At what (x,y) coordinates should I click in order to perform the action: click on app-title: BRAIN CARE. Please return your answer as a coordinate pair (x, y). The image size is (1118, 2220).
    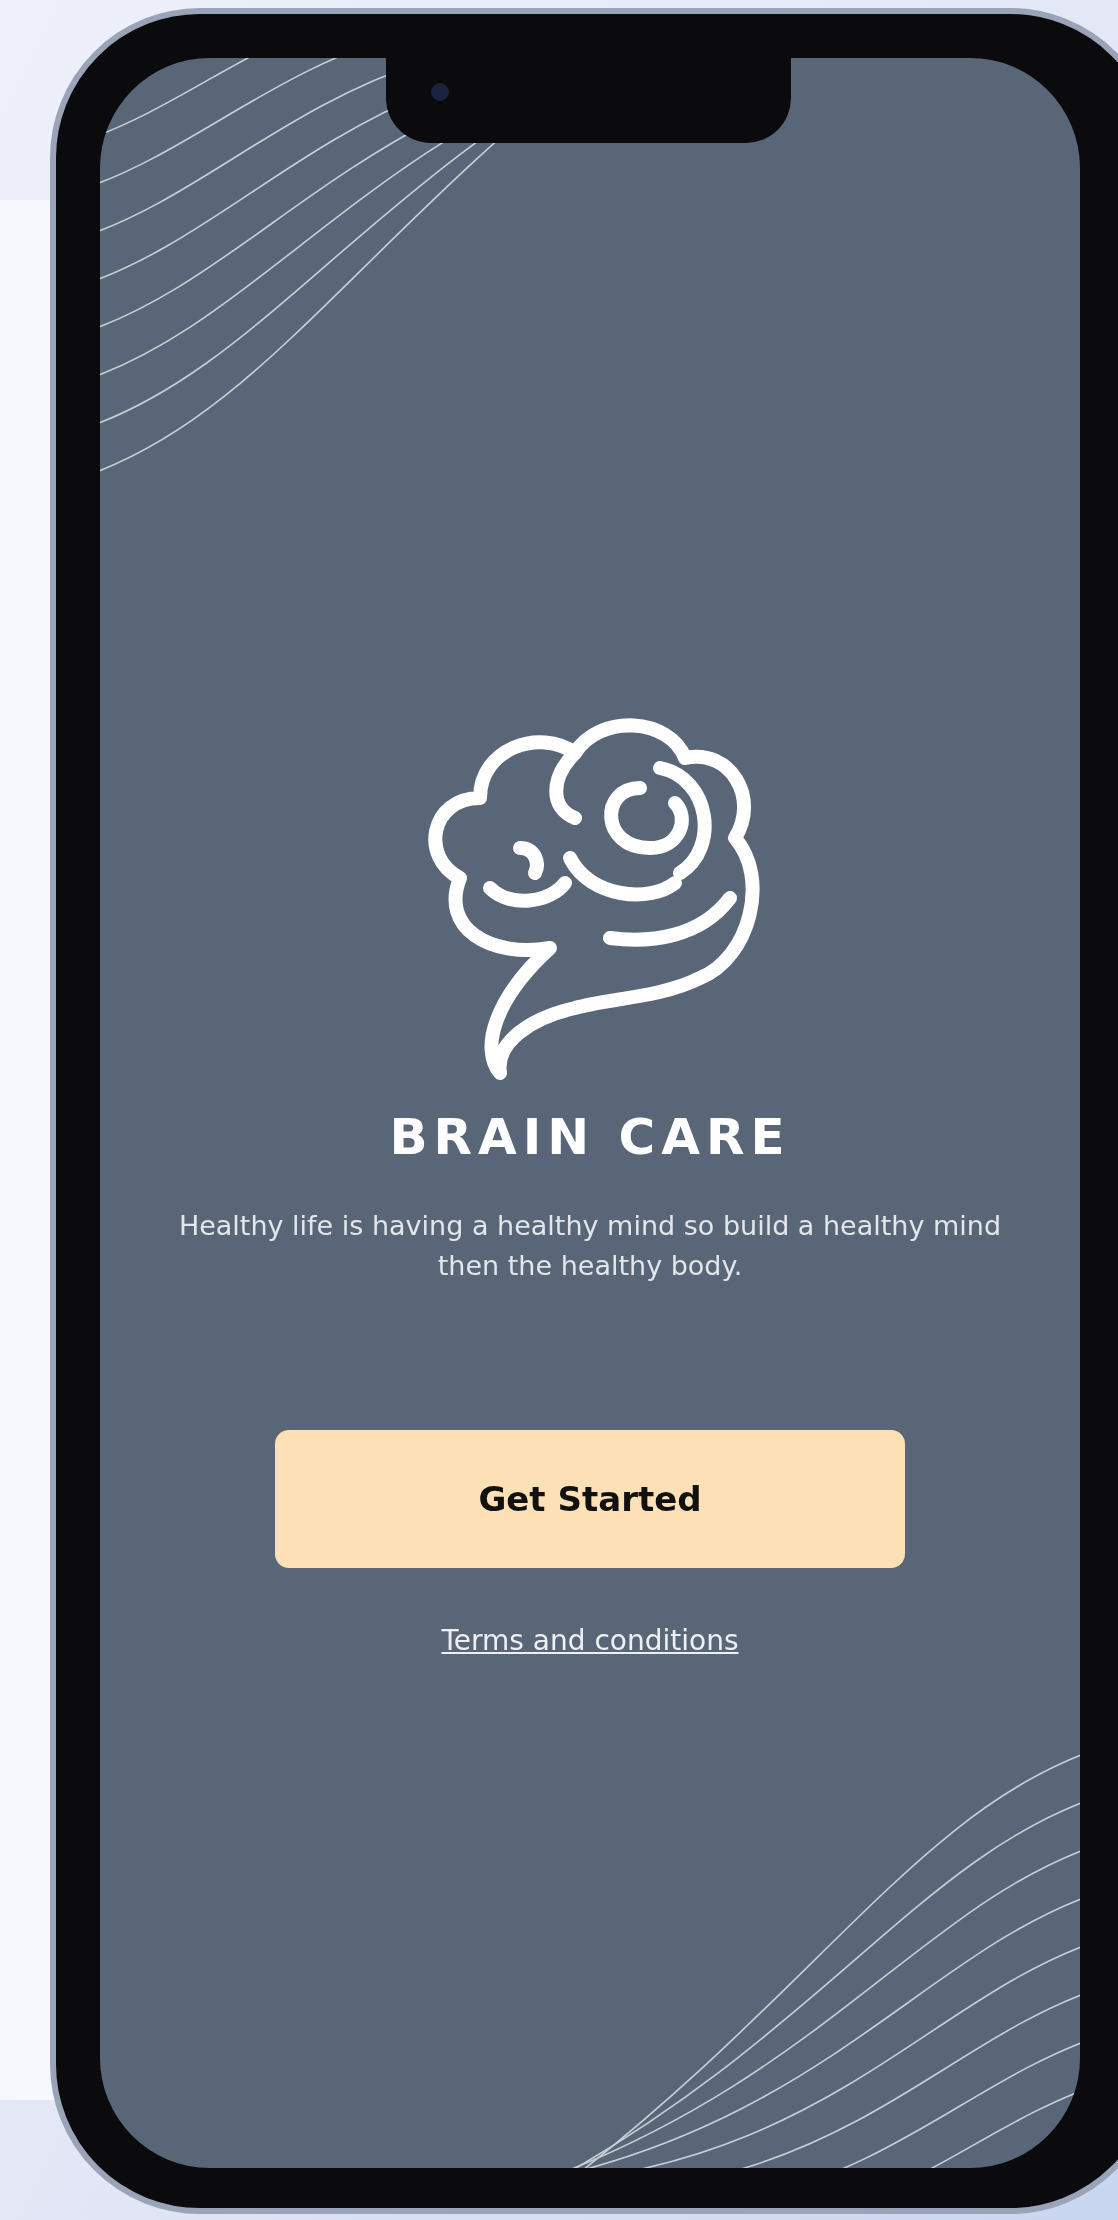
    Looking at the image, I should click on (590, 1137).